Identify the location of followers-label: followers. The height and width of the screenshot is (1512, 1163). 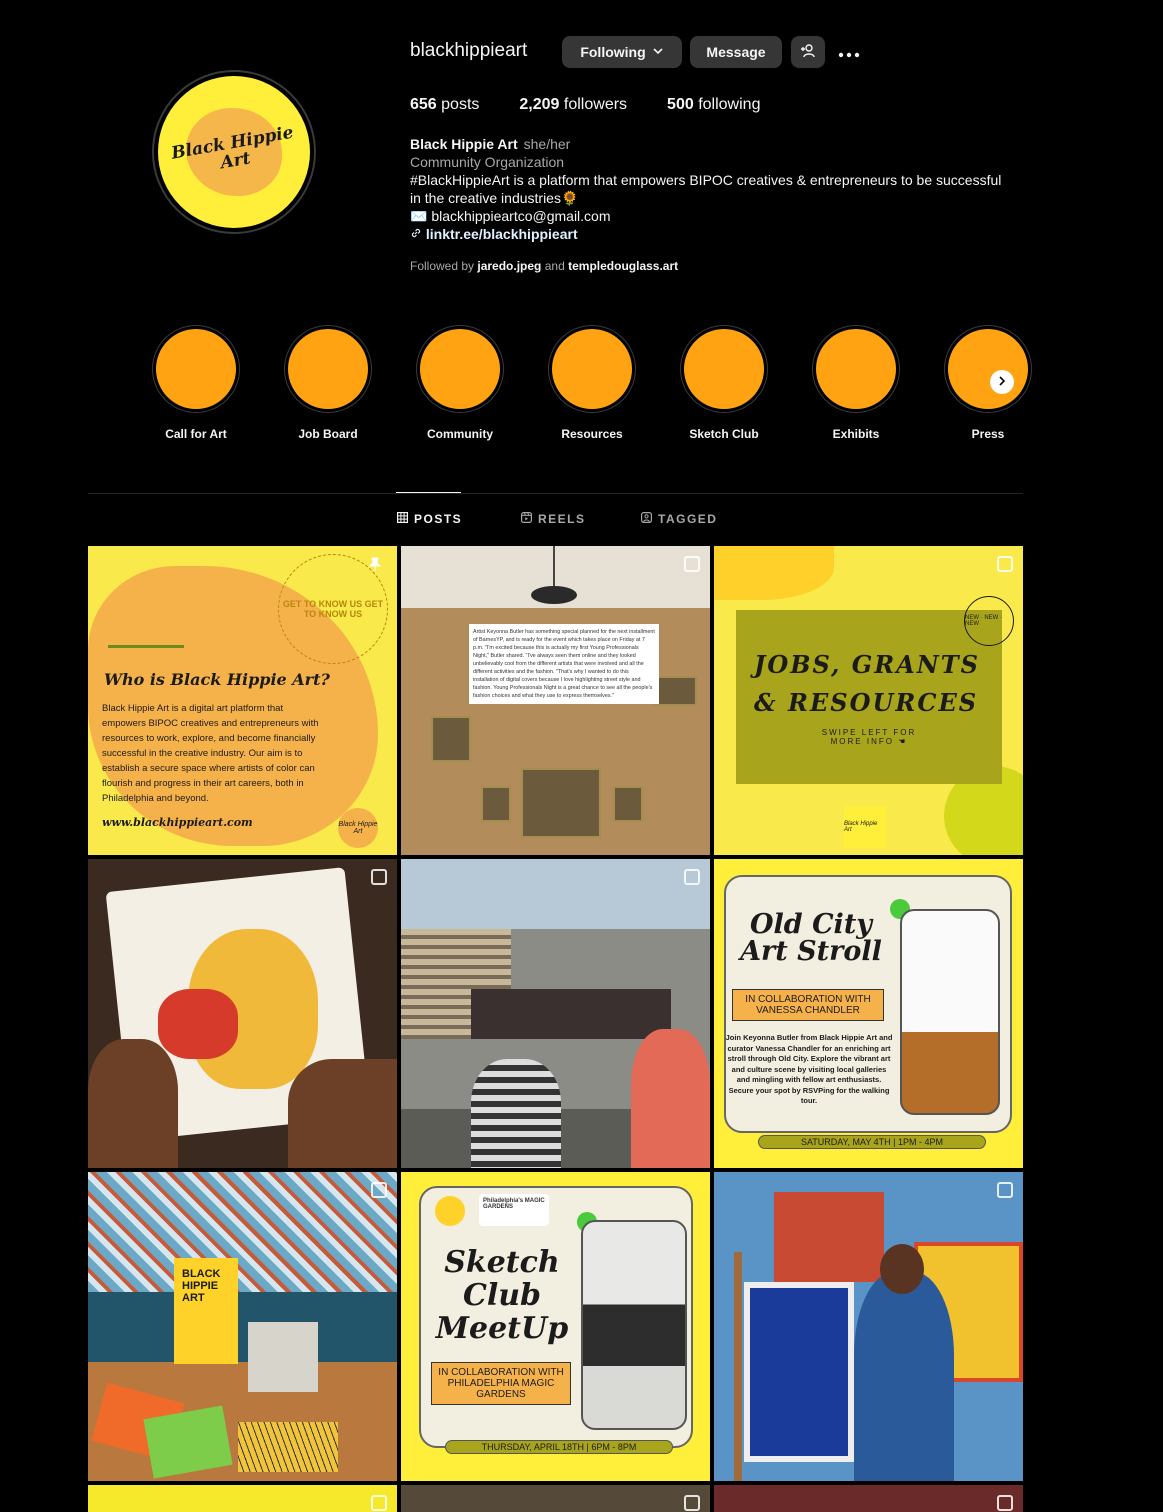
(595, 104).